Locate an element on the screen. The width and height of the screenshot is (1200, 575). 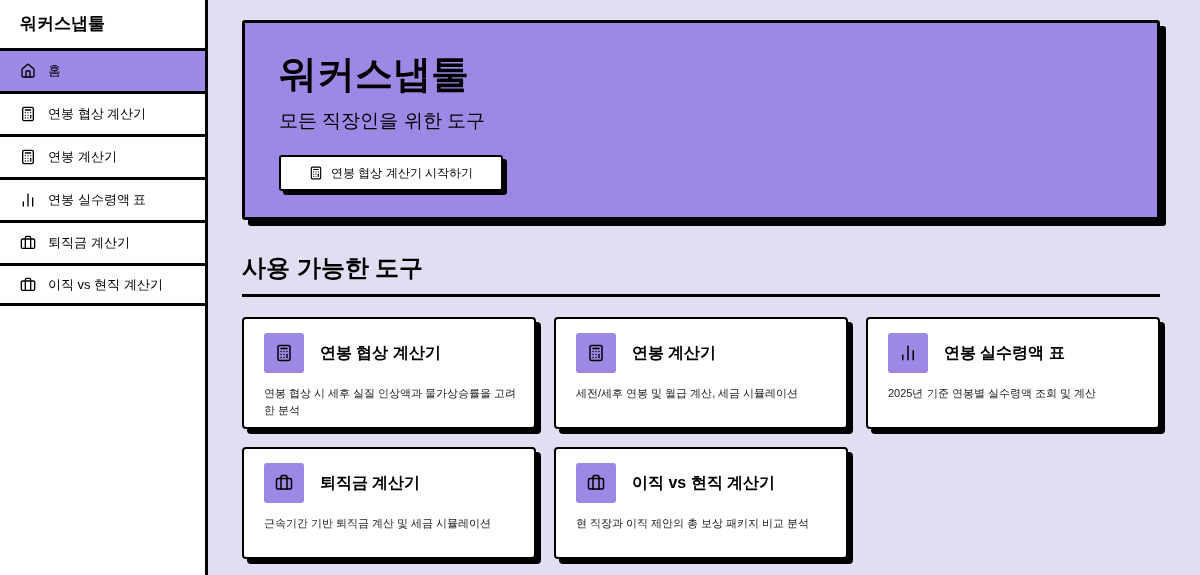
card-description: 2025년 기준 연봉별 실수령액 조회 및 계산 is located at coordinates (992, 393).